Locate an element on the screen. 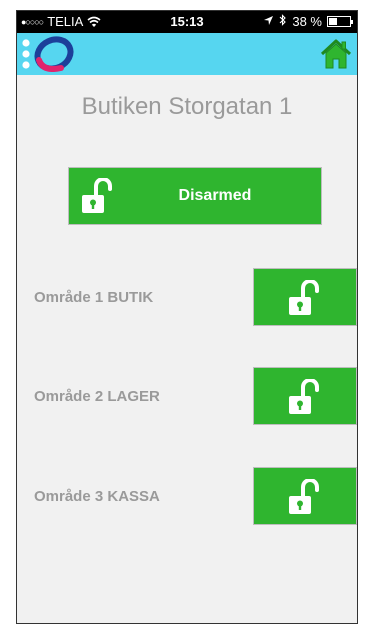 This screenshot has width=374, height=626. area-3-label: Område 3 KASSA is located at coordinates (97, 496).